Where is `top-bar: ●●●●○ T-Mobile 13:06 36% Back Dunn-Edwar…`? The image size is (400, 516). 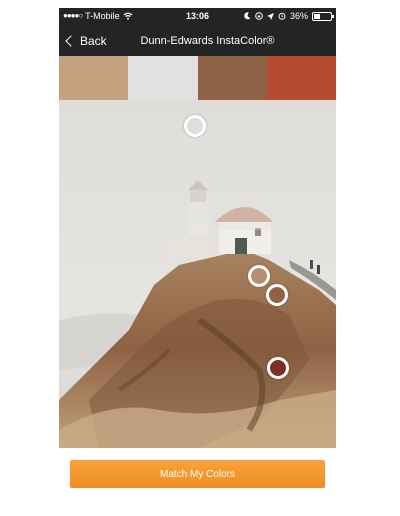 top-bar: ●●●●○ T-Mobile 13:06 36% Back Dunn-Edwar… is located at coordinates (197, 32).